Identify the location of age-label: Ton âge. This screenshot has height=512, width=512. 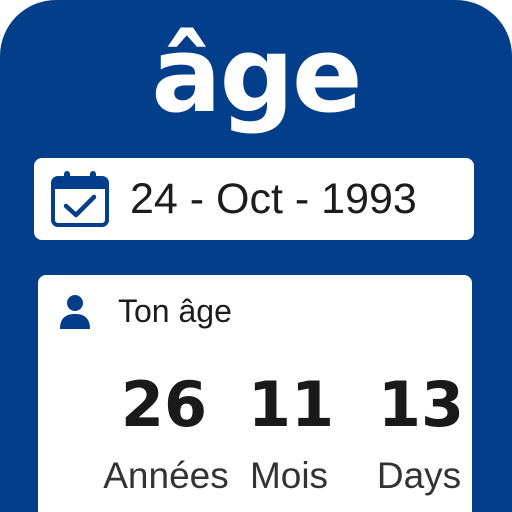
(175, 311).